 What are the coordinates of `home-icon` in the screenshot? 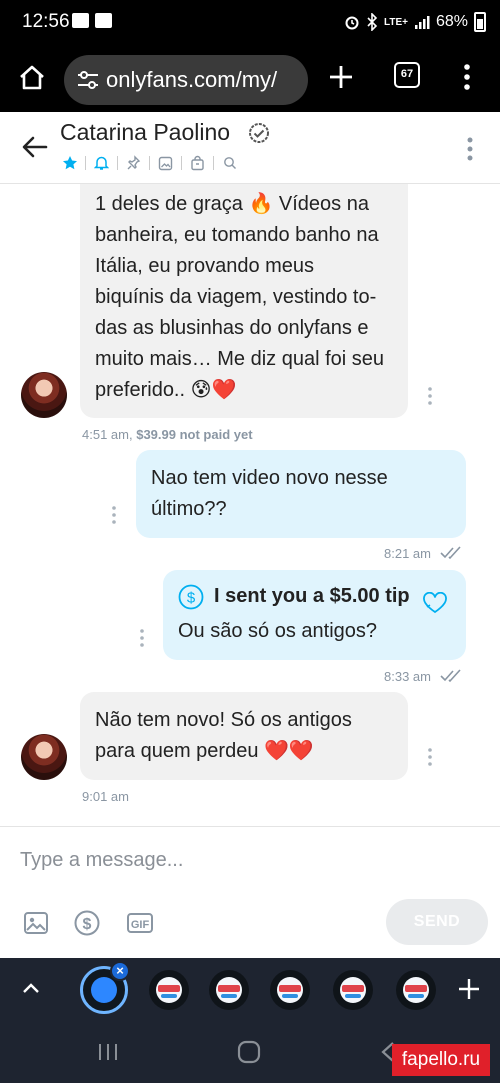 It's located at (32, 78).